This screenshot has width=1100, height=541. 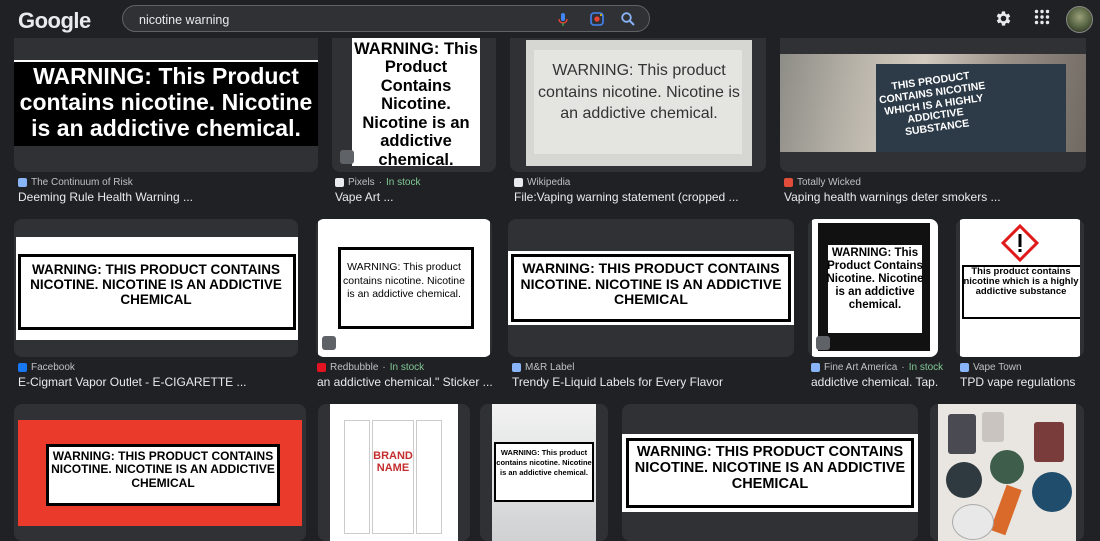 I want to click on result-image, so click(x=1007, y=472).